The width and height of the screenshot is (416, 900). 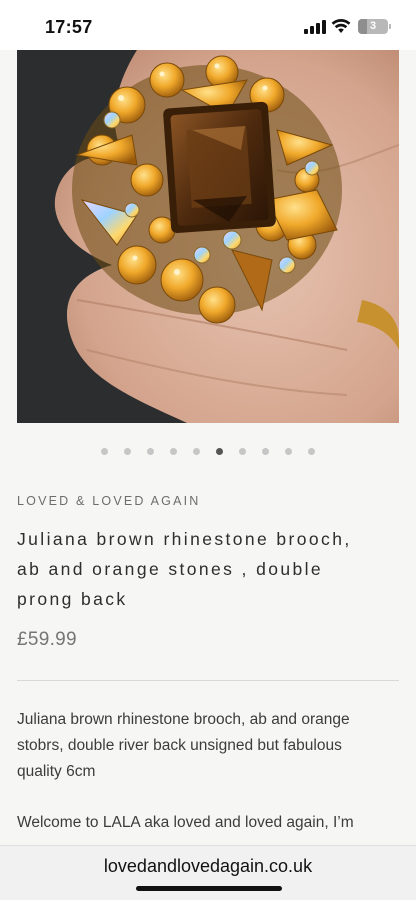 What do you see at coordinates (72, 599) in the screenshot?
I see `product-title-line: prong back` at bounding box center [72, 599].